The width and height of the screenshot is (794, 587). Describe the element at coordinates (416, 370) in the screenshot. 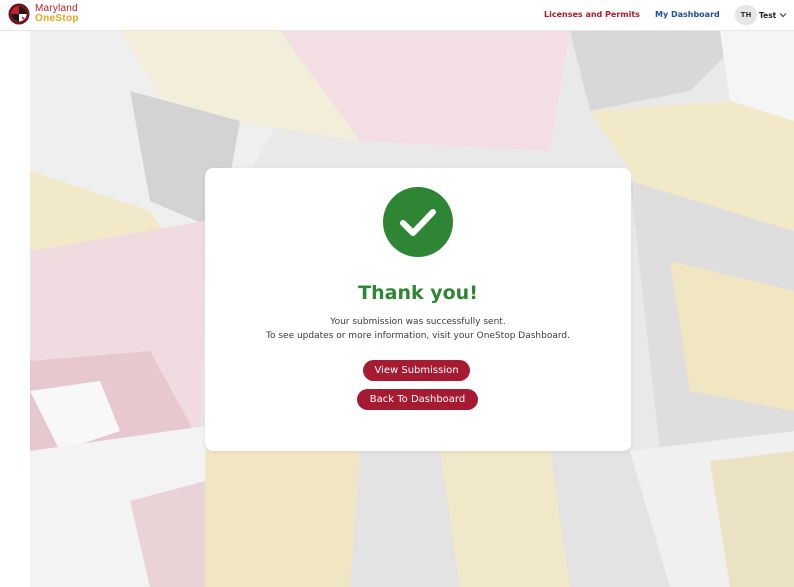

I see `view-submission-button: View Submission` at that location.